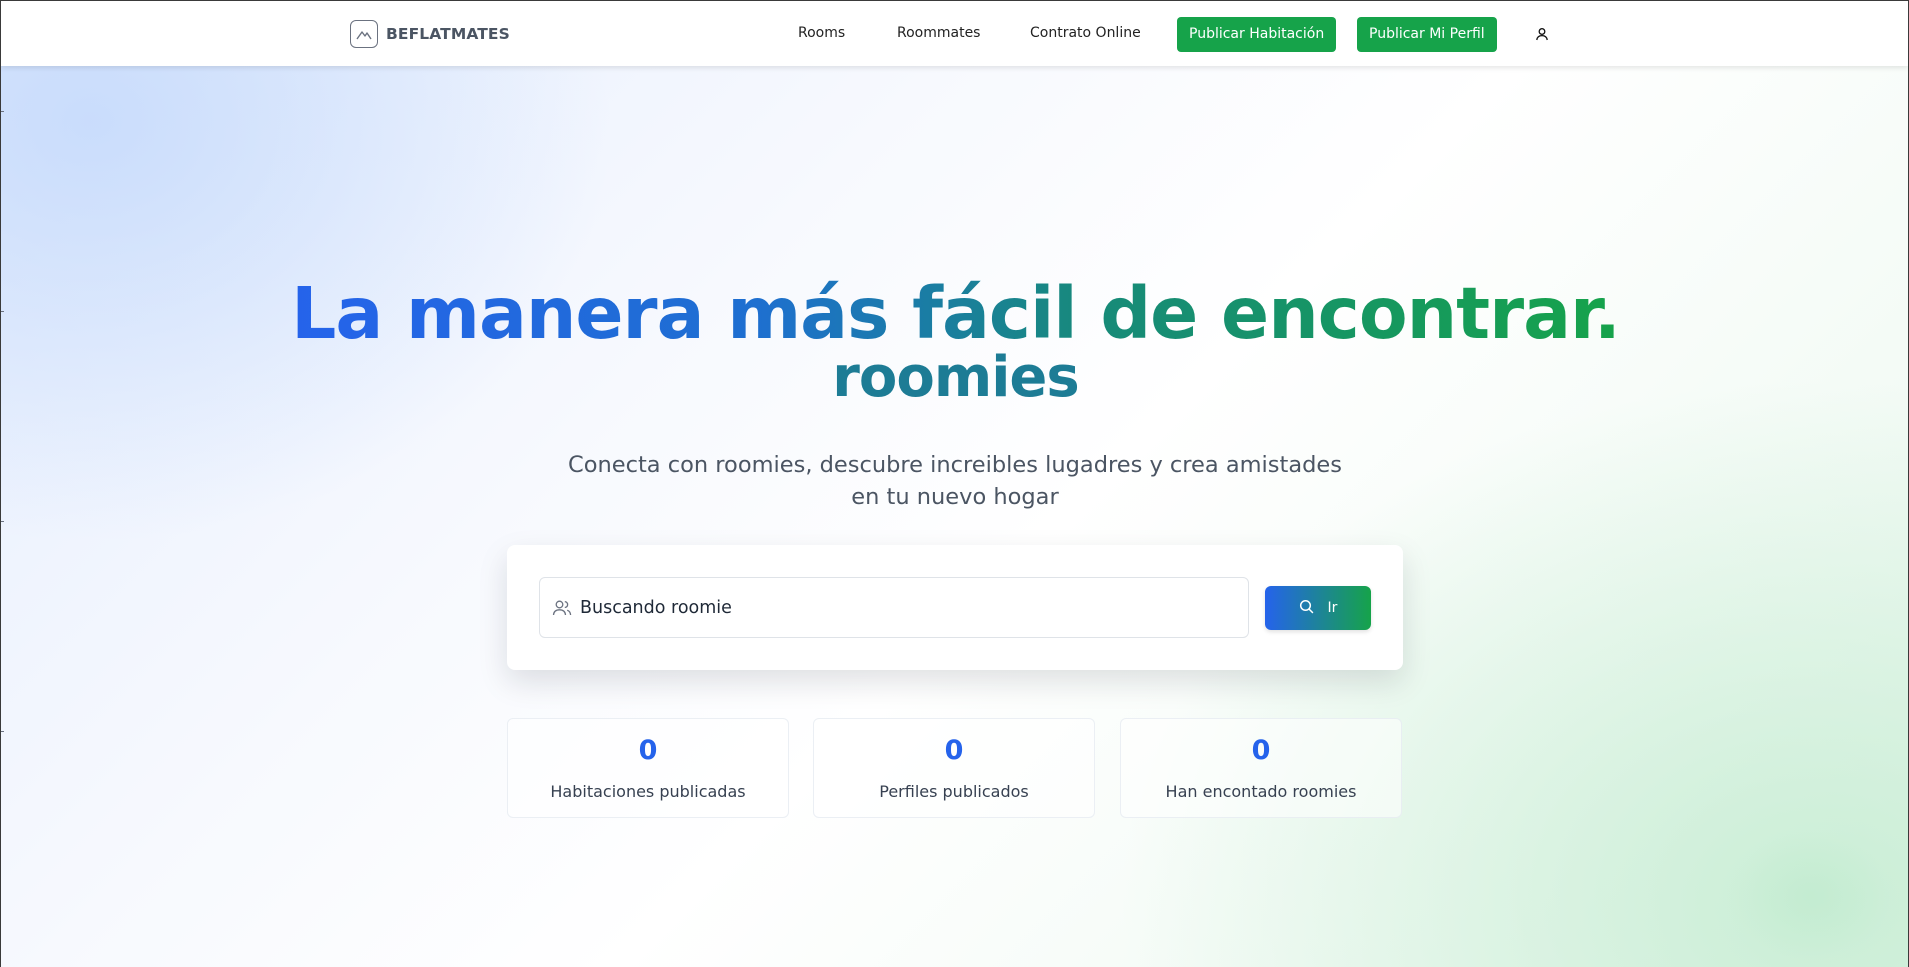  Describe the element at coordinates (1085, 33) in the screenshot. I see `nav-link-contrato-online: Contrato Online` at that location.